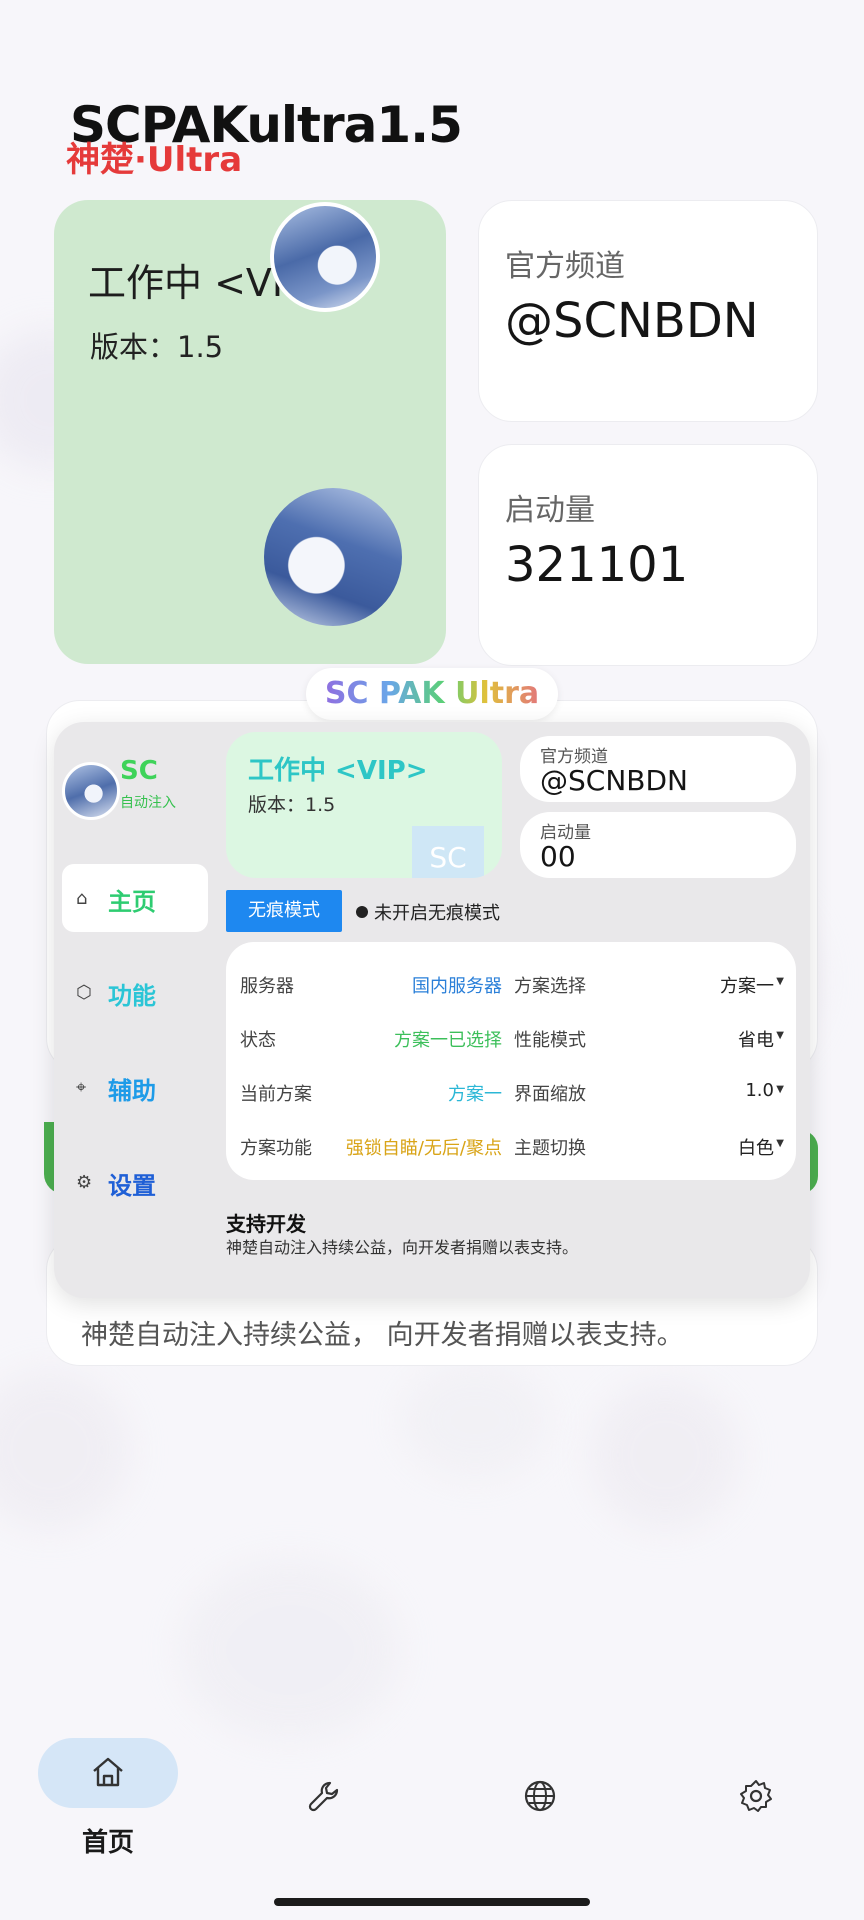  I want to click on launch-count-card: 启动量 321101, so click(648, 555).